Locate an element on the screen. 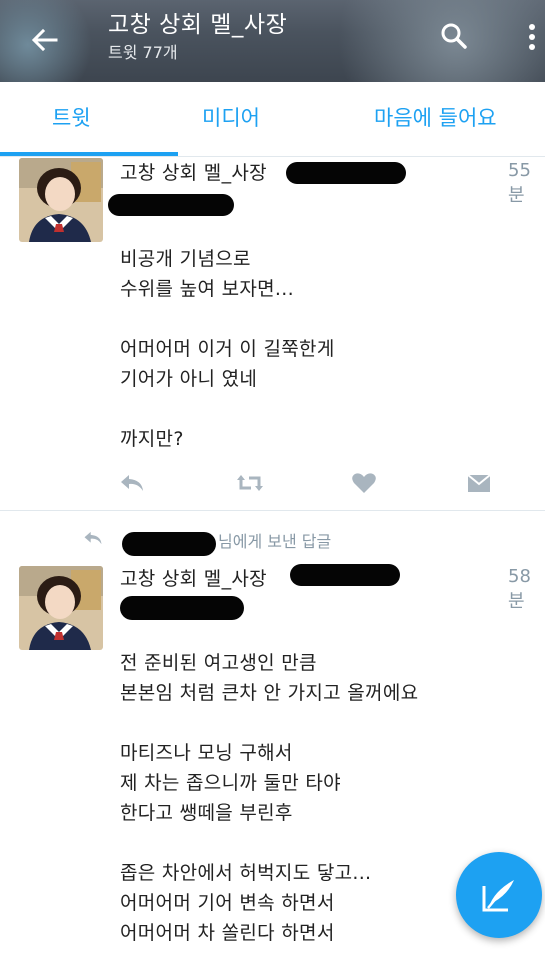  compose-tweet-button is located at coordinates (499, 895).